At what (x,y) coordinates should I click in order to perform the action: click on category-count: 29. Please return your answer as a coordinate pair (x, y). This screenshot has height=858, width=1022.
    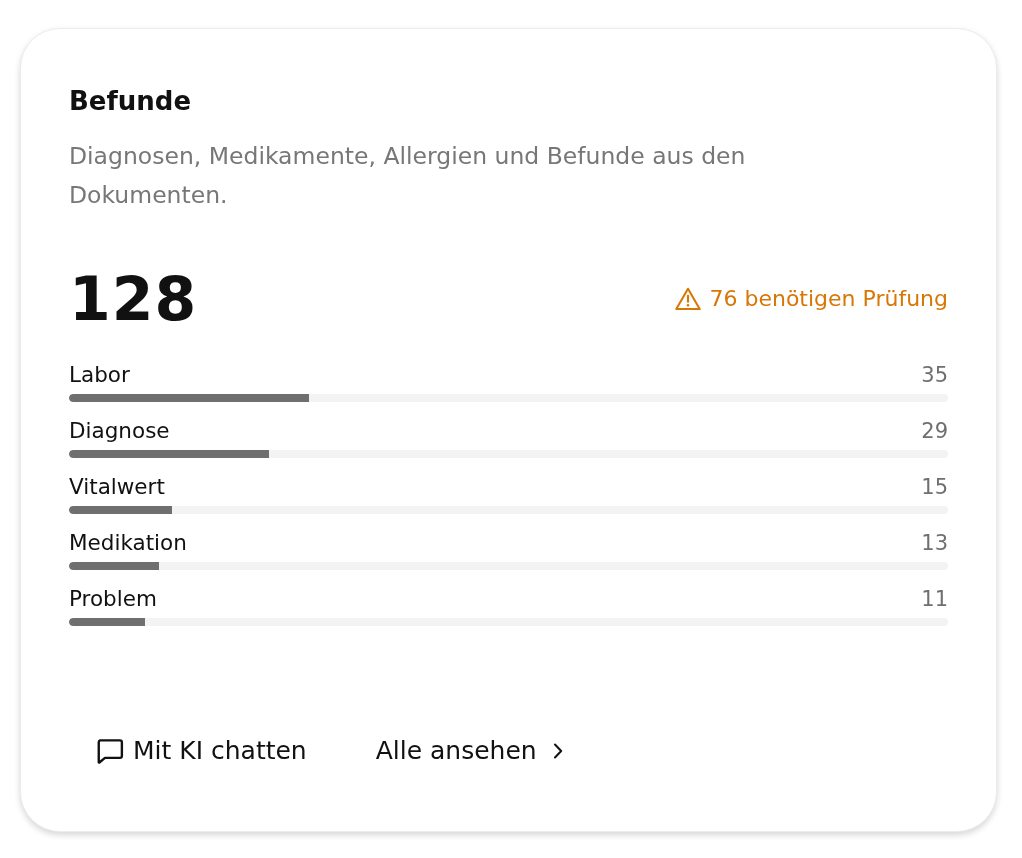
    Looking at the image, I should click on (934, 431).